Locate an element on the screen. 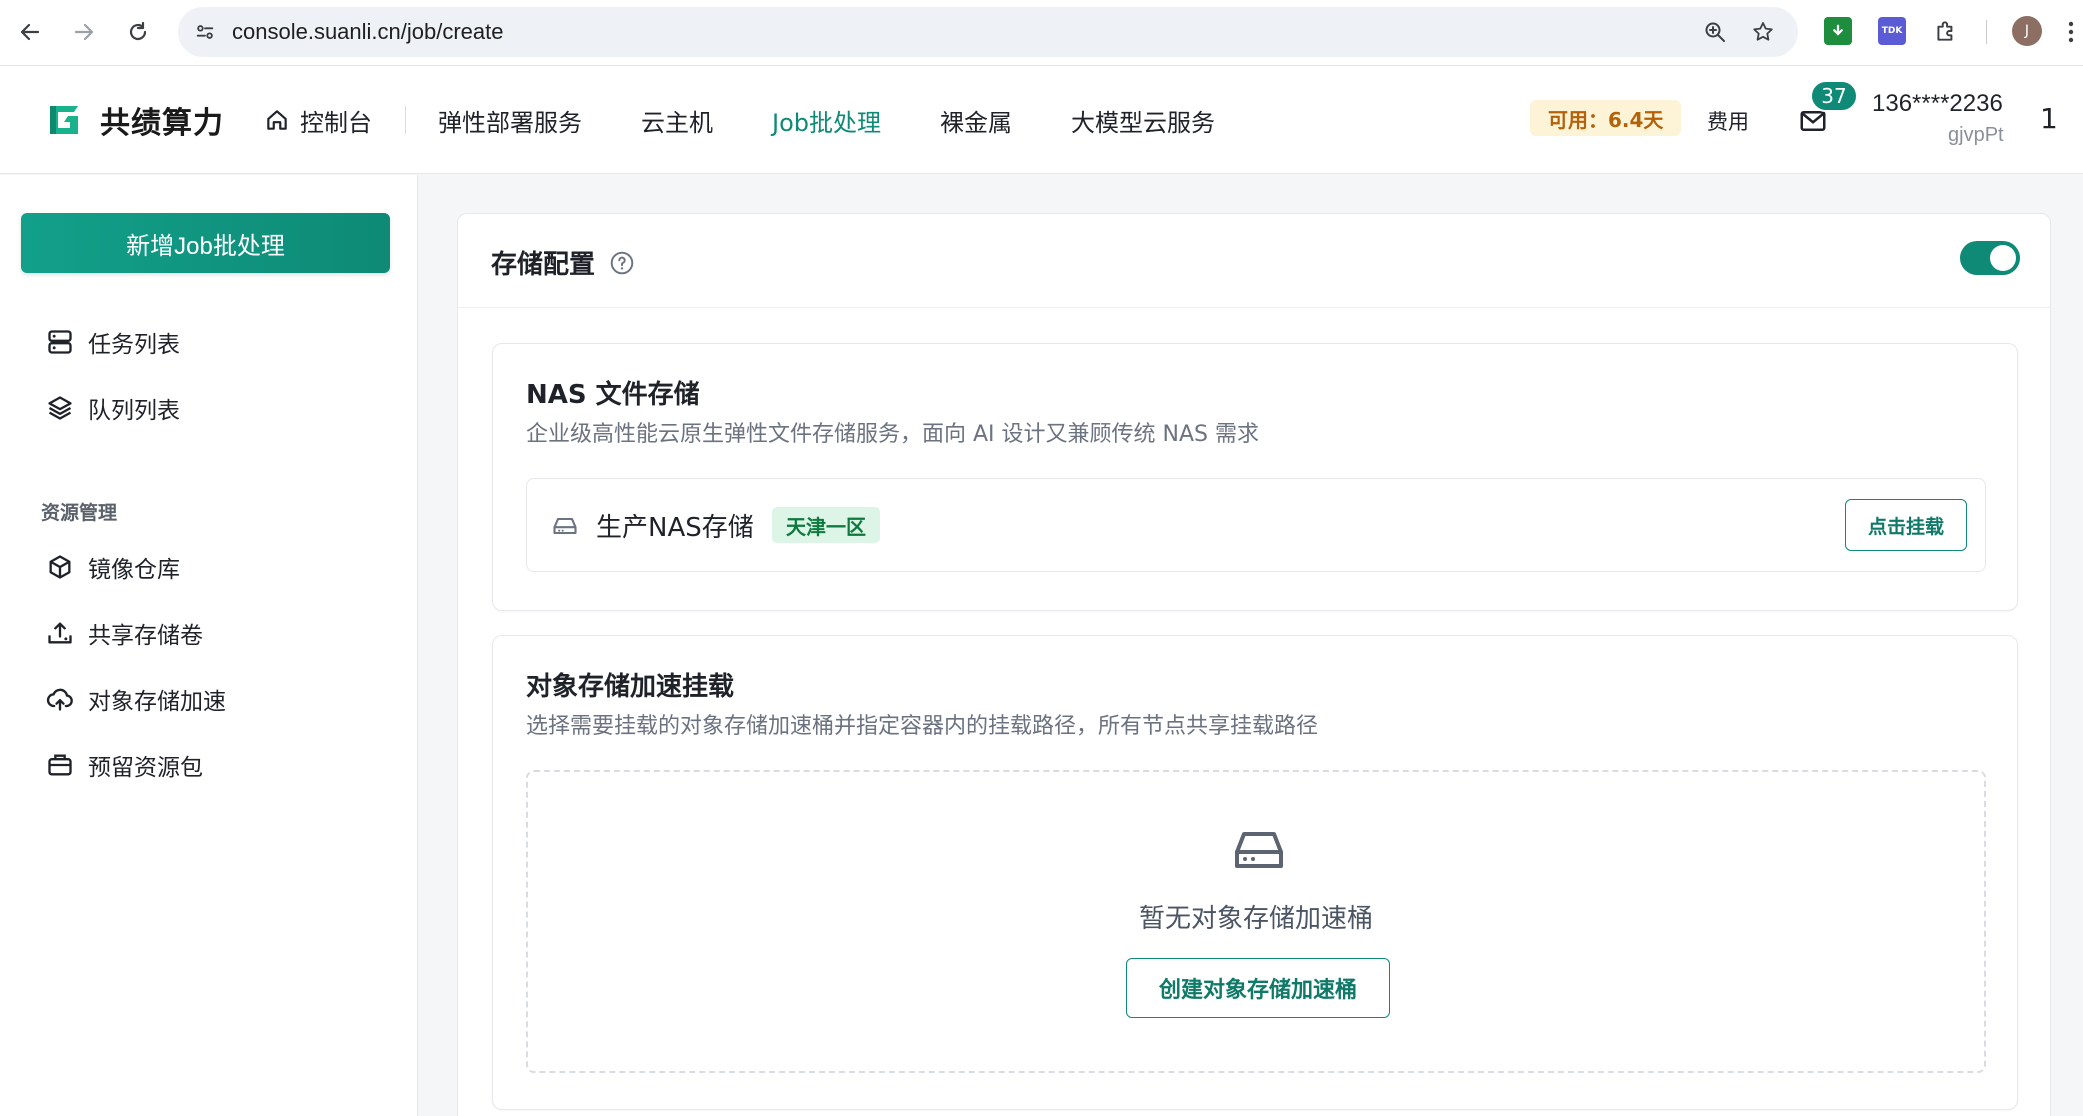 The width and height of the screenshot is (2083, 1116). storage-toggle is located at coordinates (1990, 258).